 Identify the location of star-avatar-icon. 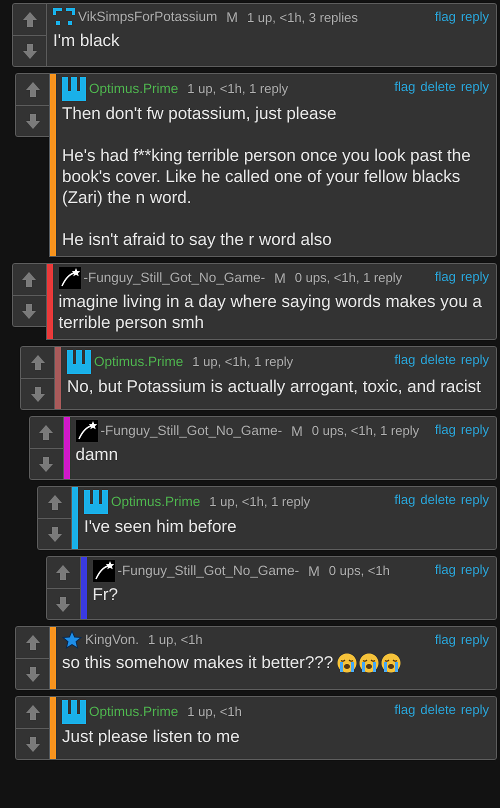
(72, 640).